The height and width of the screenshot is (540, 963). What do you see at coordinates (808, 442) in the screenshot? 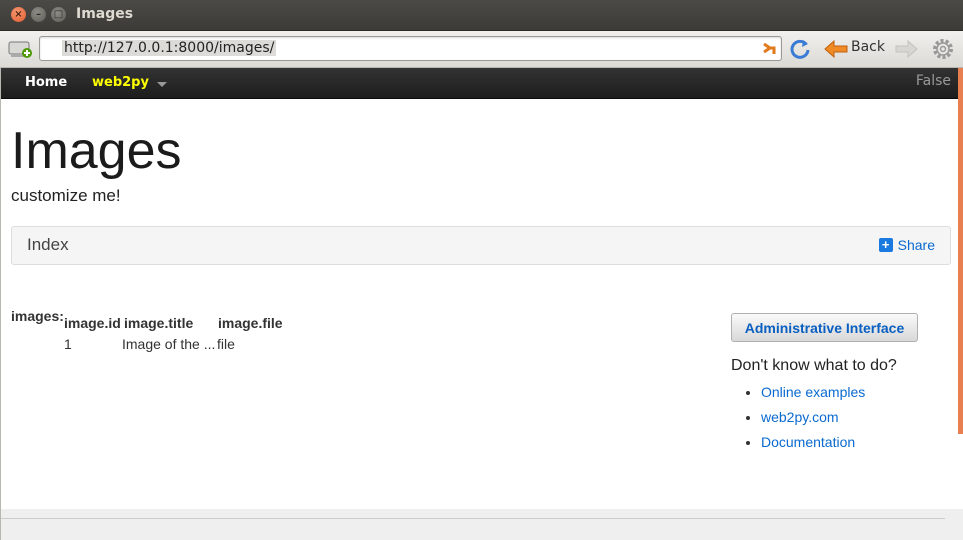
I see `documentation-link: Documentation` at bounding box center [808, 442].